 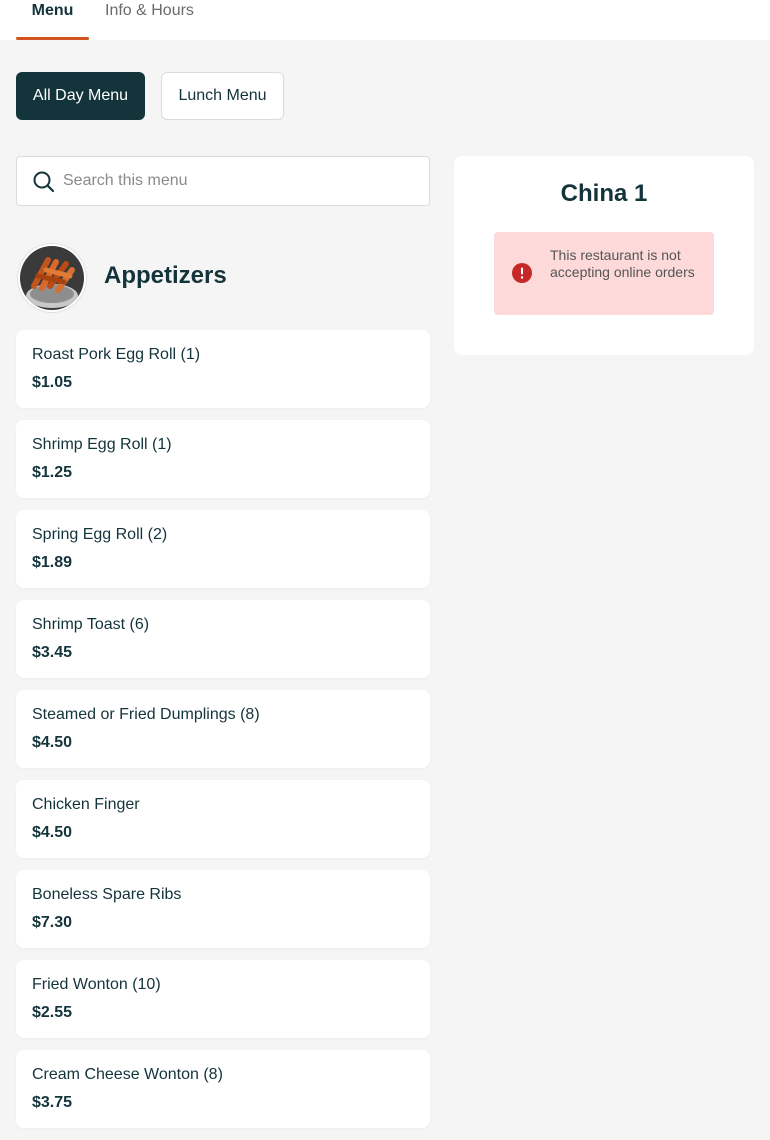 What do you see at coordinates (165, 275) in the screenshot?
I see `category-title: Appetizers` at bounding box center [165, 275].